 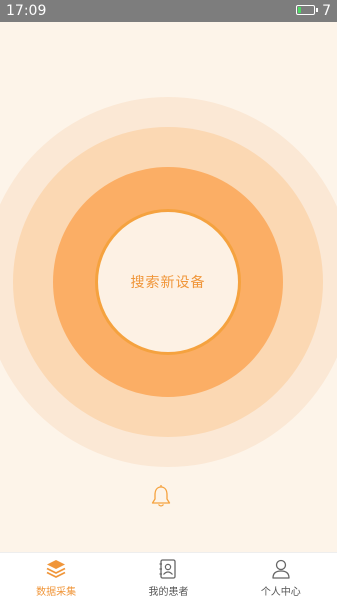 What do you see at coordinates (326, 11) in the screenshot?
I see `battery-level: 7` at bounding box center [326, 11].